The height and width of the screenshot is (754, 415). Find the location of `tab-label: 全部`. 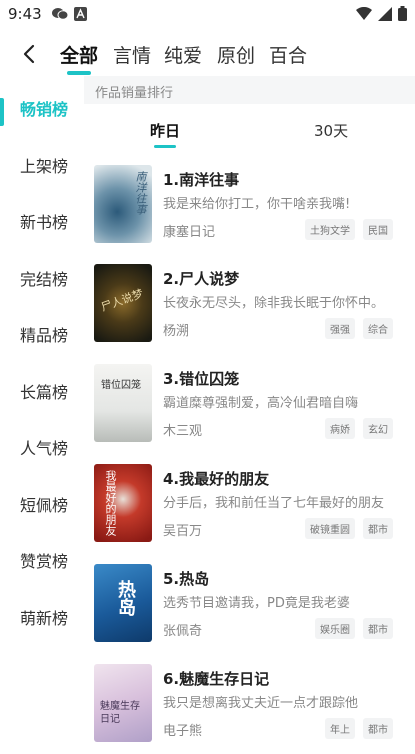

tab-label: 全部 is located at coordinates (79, 56).